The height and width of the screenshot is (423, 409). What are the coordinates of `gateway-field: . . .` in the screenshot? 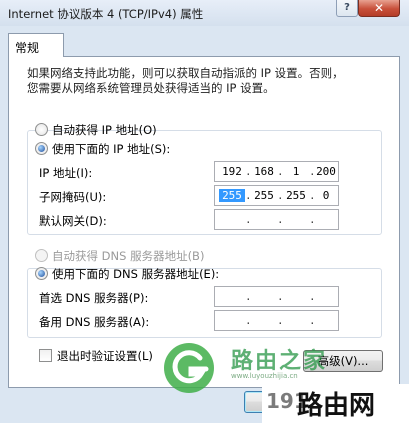 It's located at (276, 219).